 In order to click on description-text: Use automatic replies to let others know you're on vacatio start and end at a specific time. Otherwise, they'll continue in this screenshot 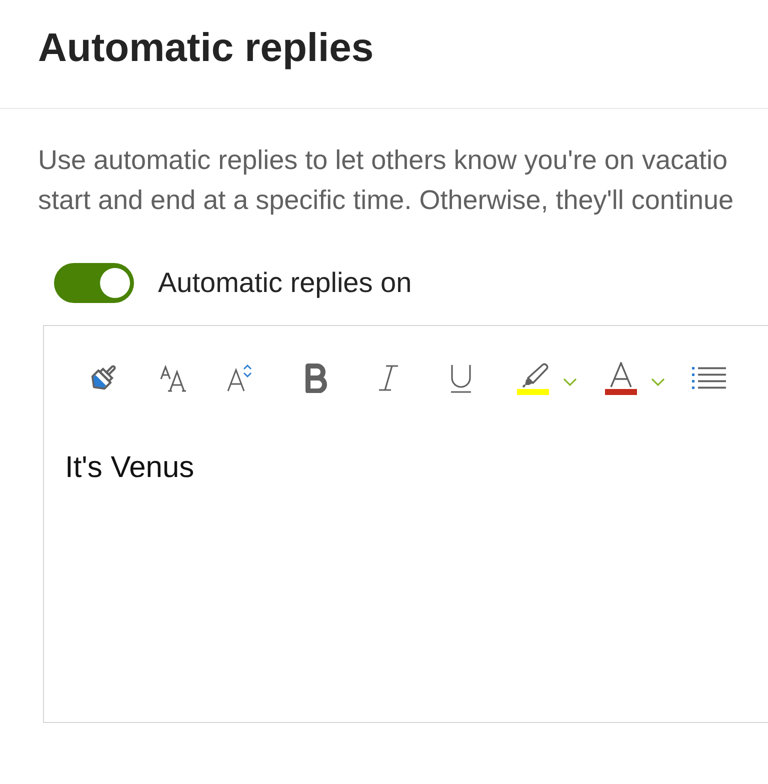, I will do `click(386, 180)`.